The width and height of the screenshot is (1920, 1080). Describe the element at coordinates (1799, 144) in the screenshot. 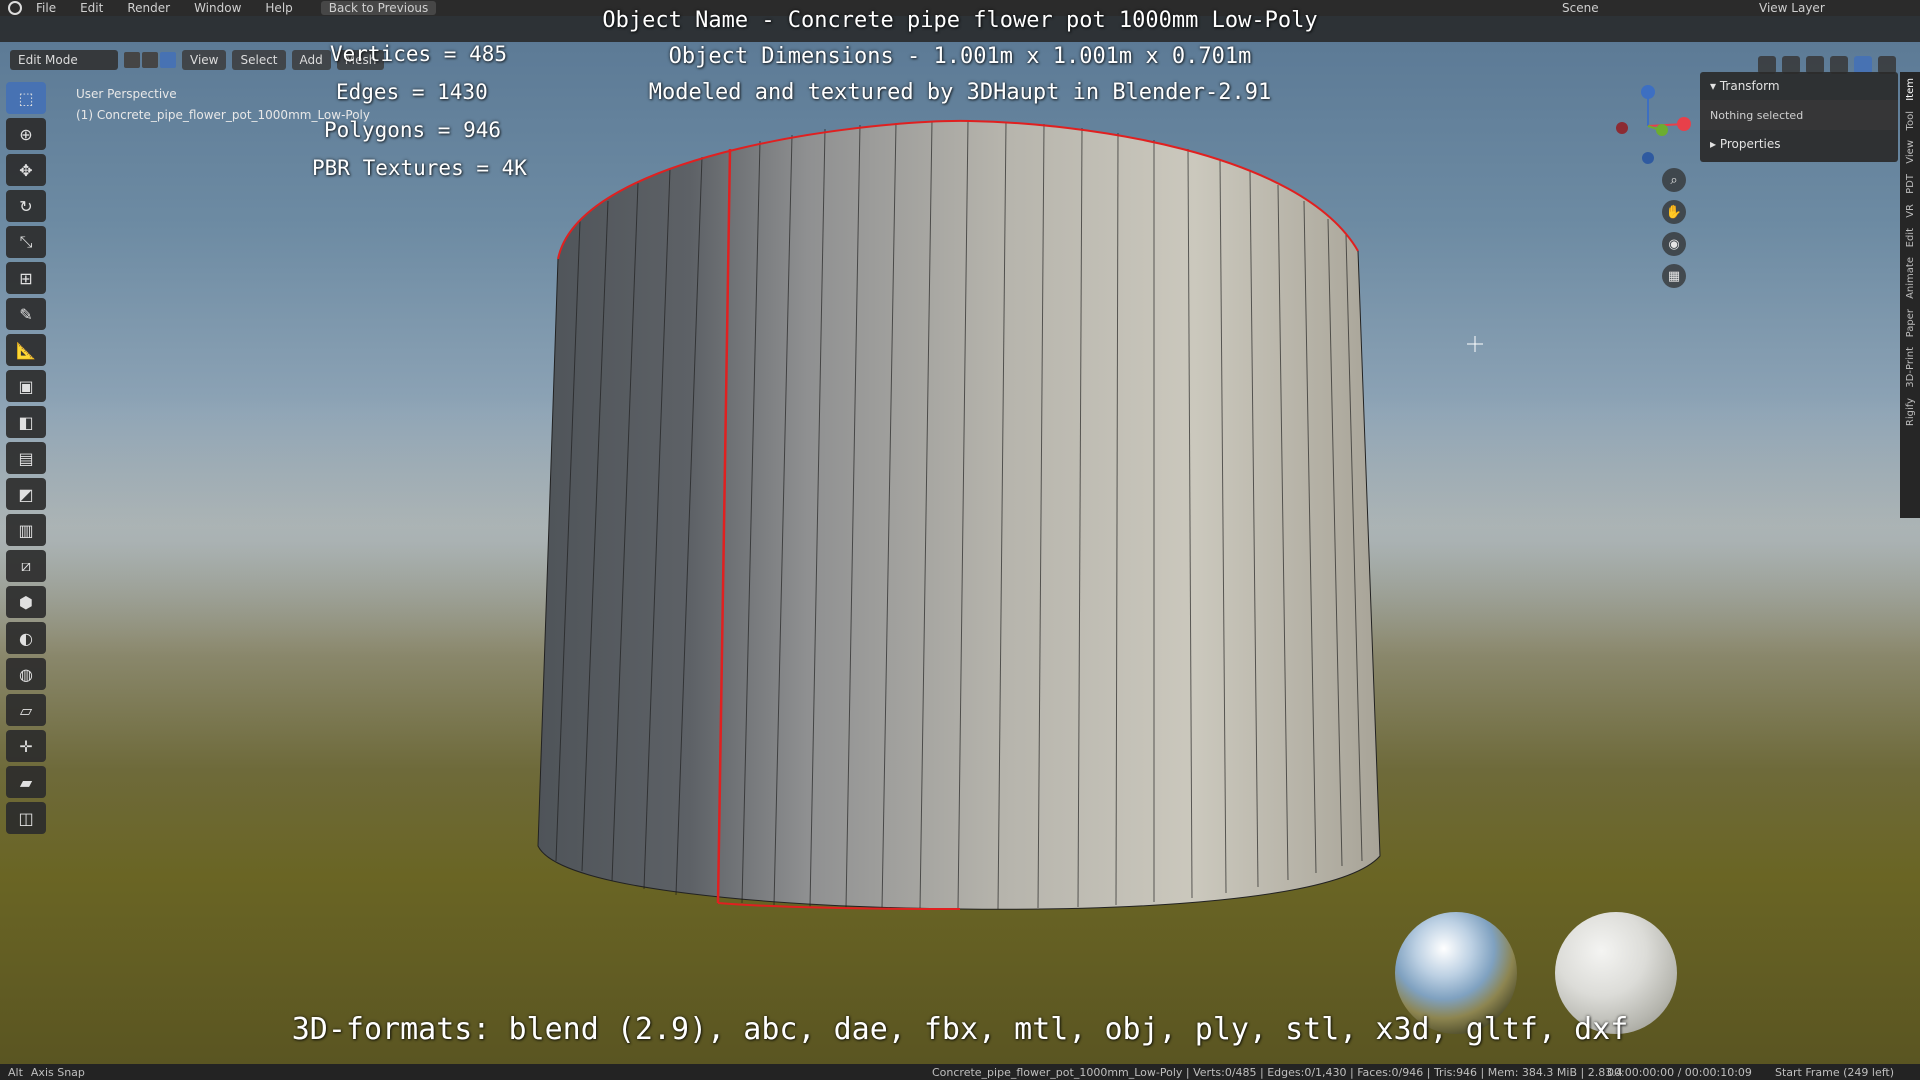

I see `properties-panel-header: ▸ Properties` at that location.